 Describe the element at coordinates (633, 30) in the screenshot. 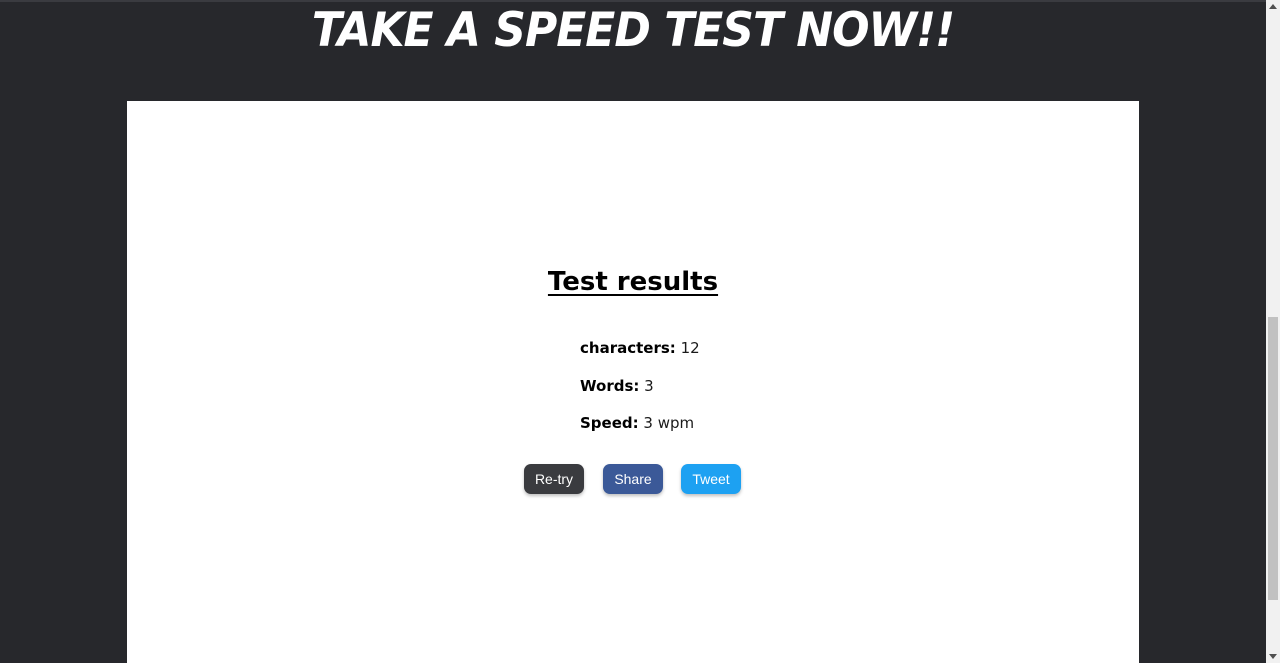

I see `page-headline: TAKE A SPEED TEST NOW!!` at that location.